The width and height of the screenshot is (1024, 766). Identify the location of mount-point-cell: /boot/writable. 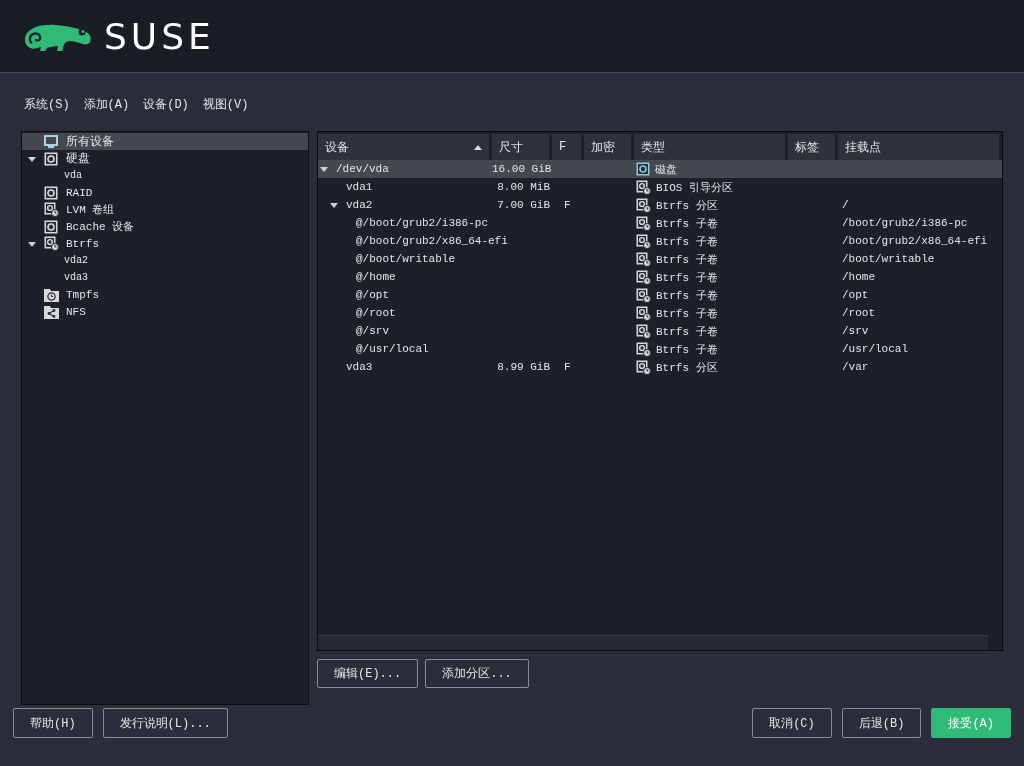
(888, 259).